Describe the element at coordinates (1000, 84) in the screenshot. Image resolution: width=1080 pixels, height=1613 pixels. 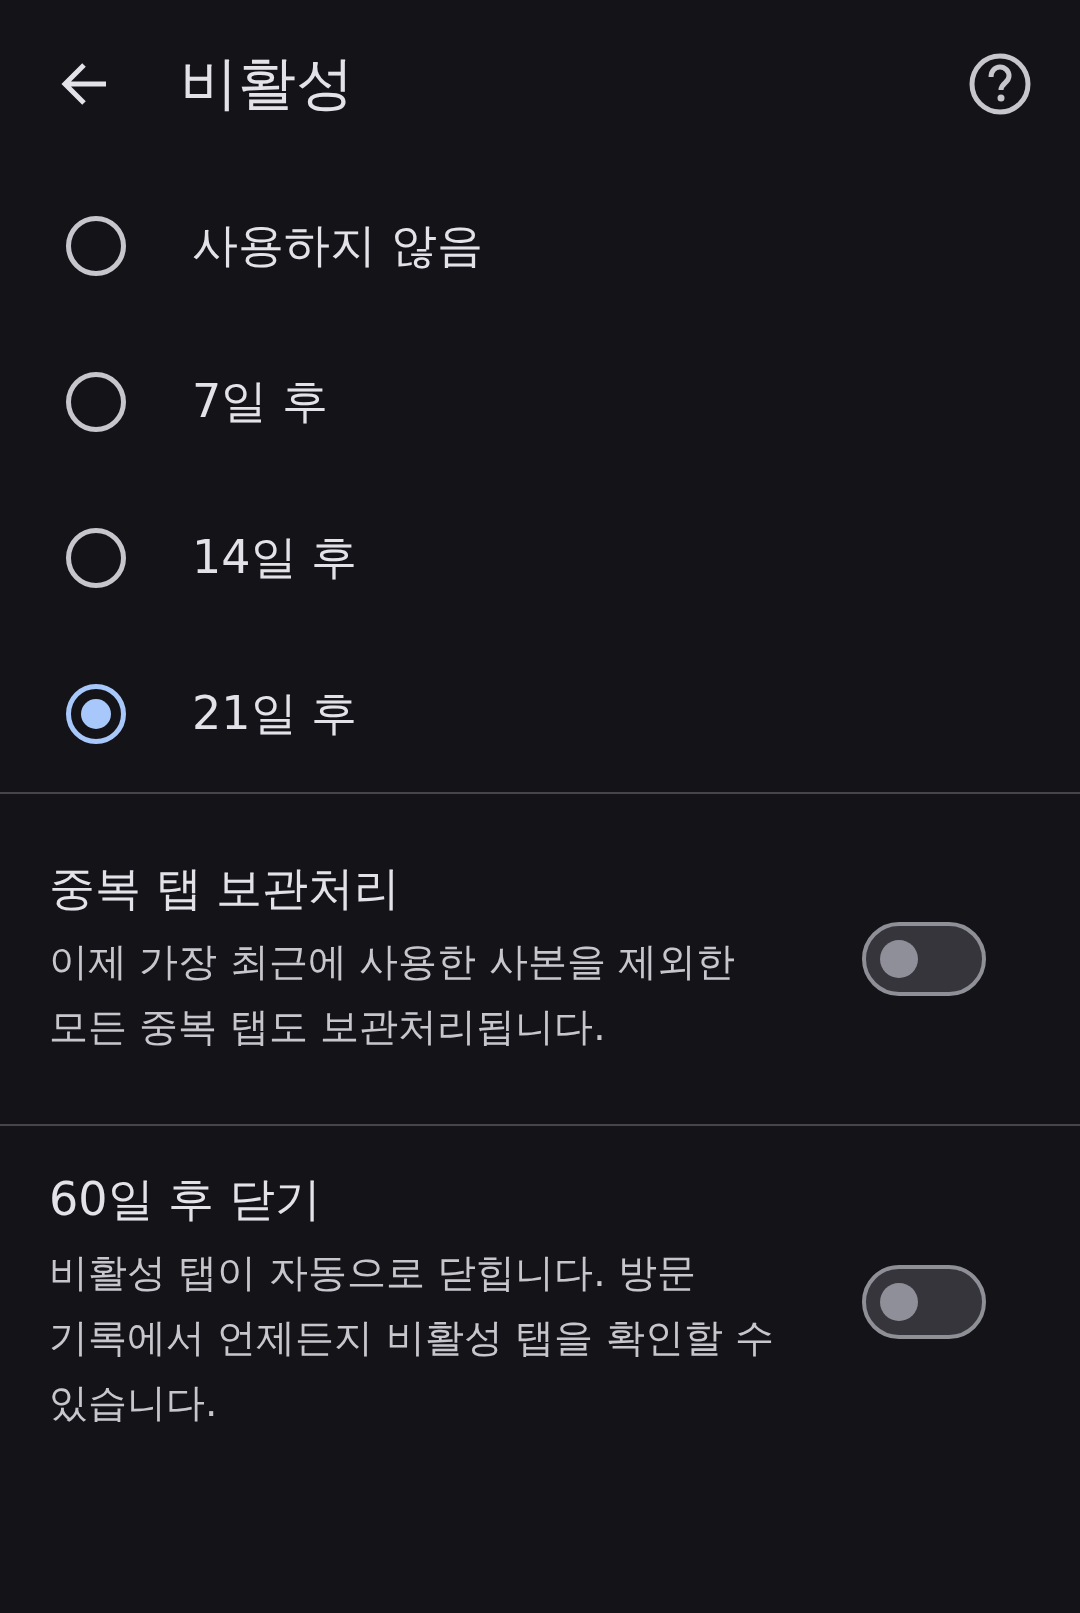
I see `help-icon` at that location.